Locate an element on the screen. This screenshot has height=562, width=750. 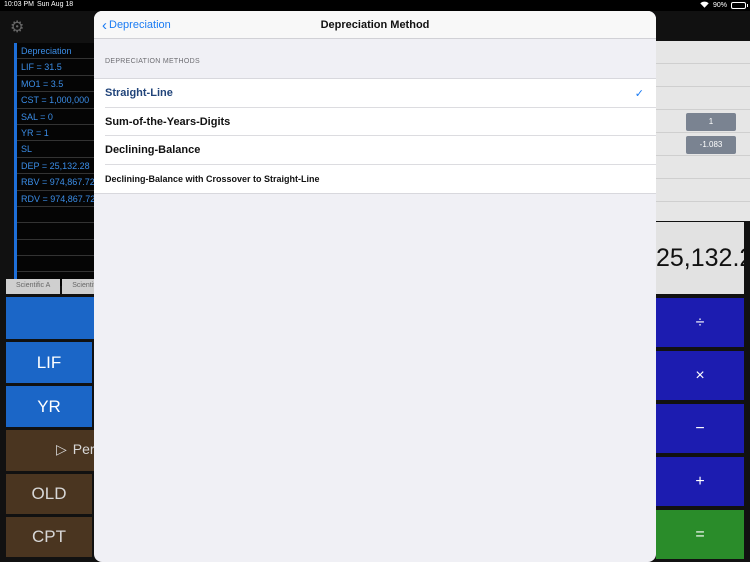
tape-line: MO1 = 3.5 is located at coordinates (58, 84).